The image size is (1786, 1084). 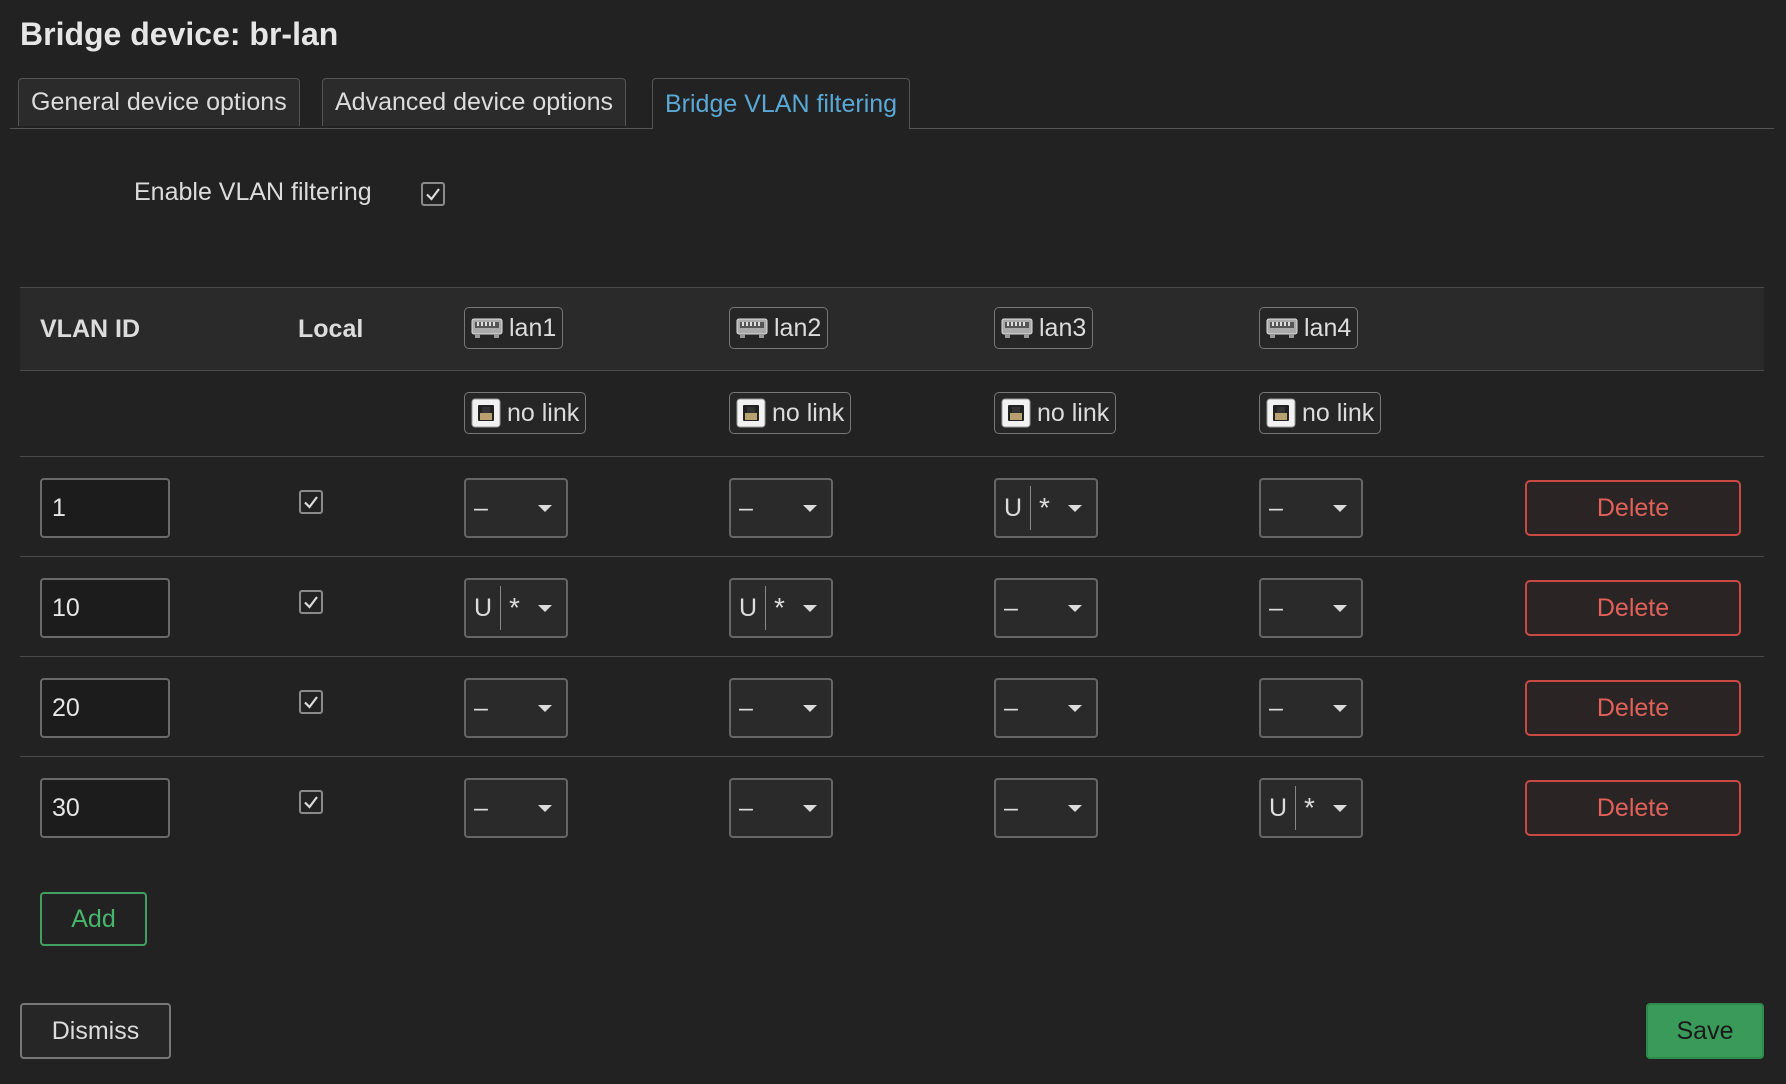 I want to click on enable-vlan-filtering-label: Enable VLAN filtering, so click(x=253, y=192).